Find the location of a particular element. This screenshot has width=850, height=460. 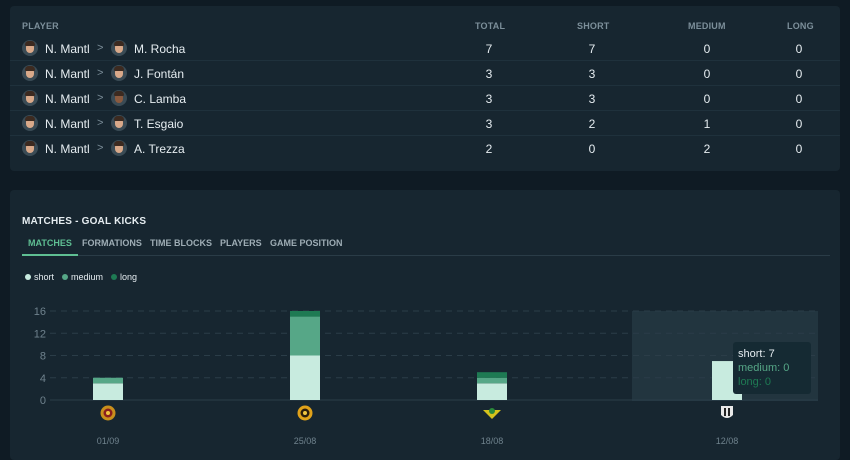

col-player: PLAYER is located at coordinates (40, 26).